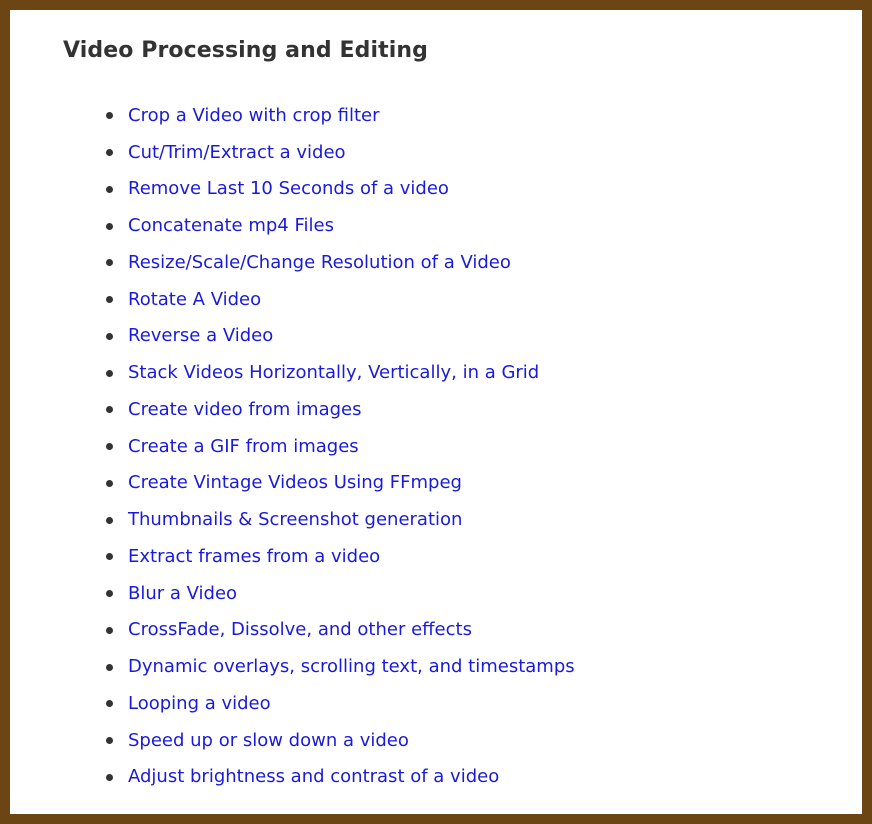 This screenshot has width=872, height=824. Describe the element at coordinates (288, 188) in the screenshot. I see `link-remove-last-seconds: Remove Last 10 Seconds of a video` at that location.